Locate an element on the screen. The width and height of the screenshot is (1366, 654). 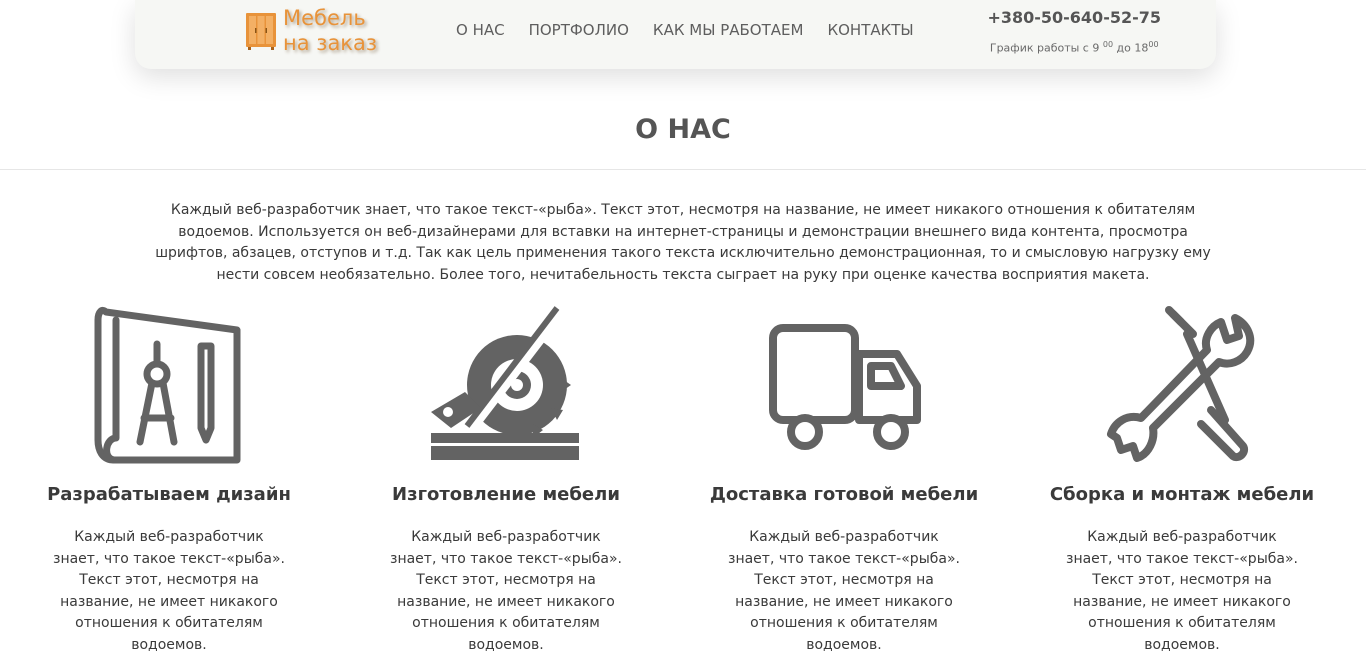
wardrobe-icon is located at coordinates (261, 31).